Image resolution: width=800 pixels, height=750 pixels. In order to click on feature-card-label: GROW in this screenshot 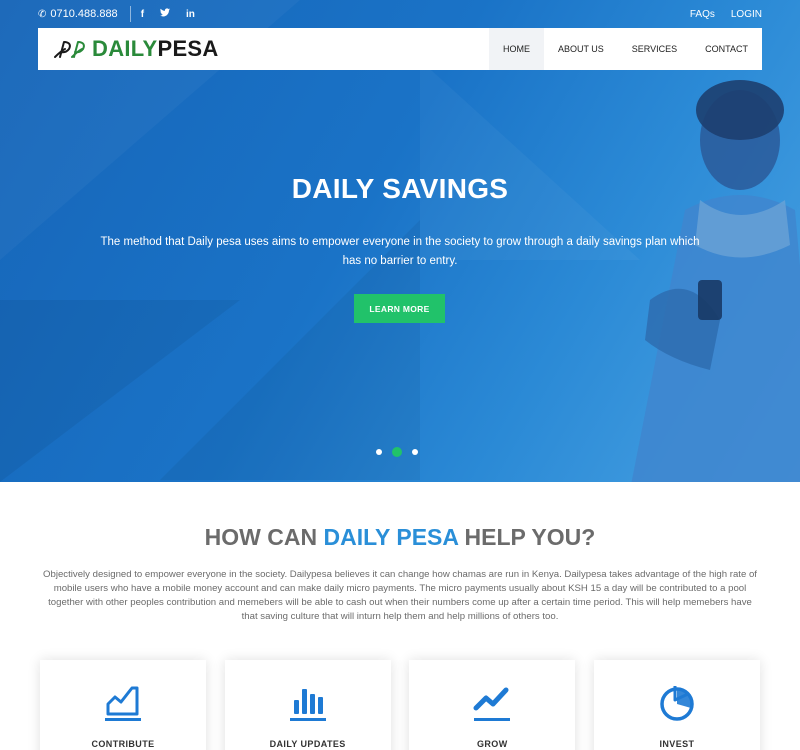, I will do `click(492, 744)`.